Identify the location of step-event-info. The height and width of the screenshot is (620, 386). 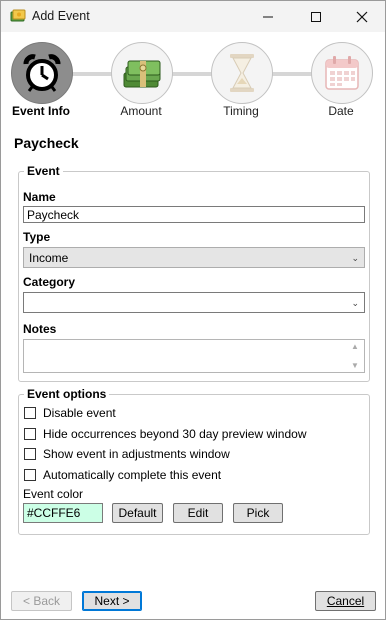
(42, 73).